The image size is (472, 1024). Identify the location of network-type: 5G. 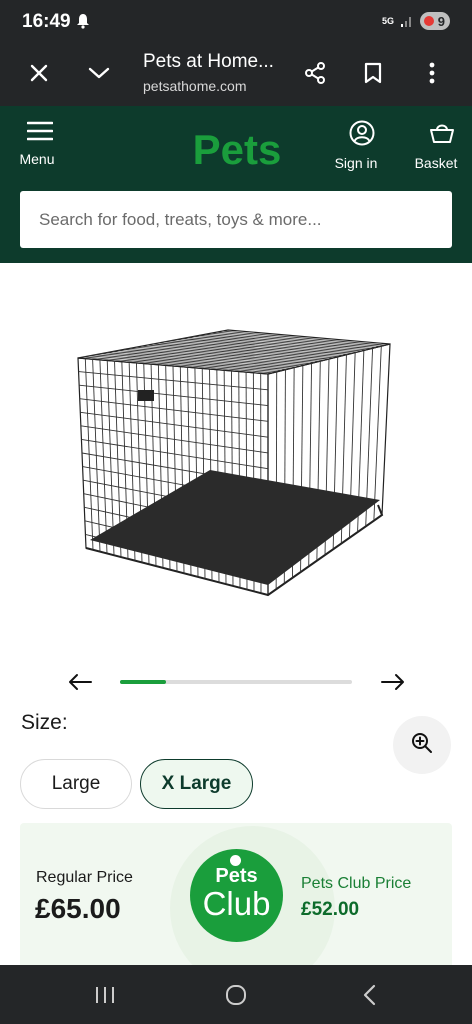
(388, 20).